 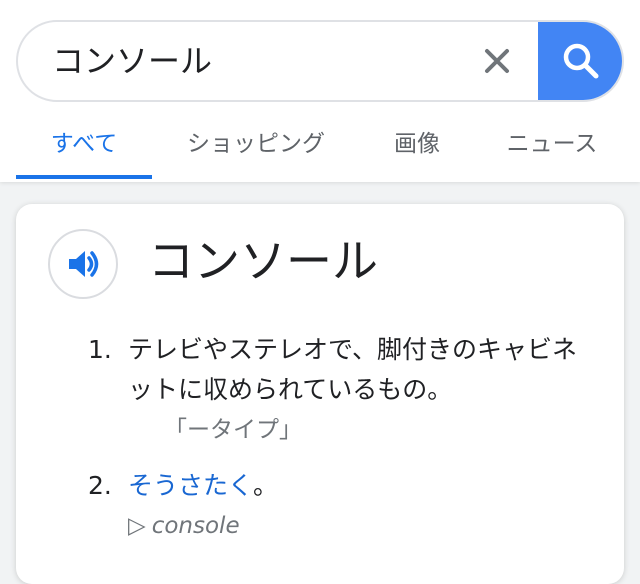 I want to click on origin-marker-icon: ▷, so click(x=137, y=526).